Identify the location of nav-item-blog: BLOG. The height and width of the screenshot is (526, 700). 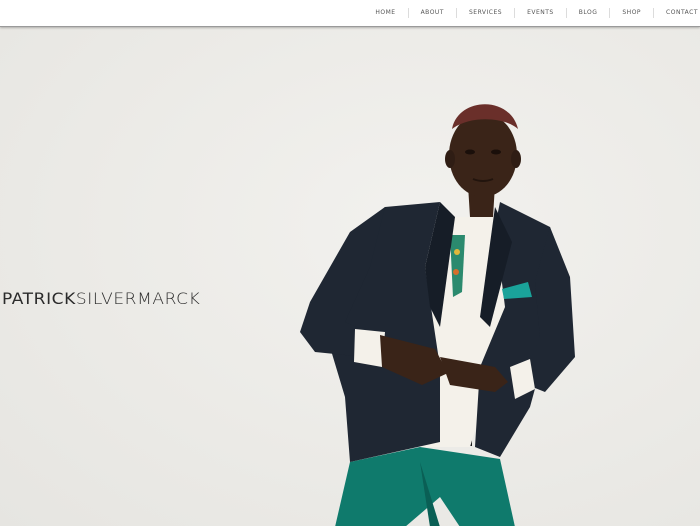
(587, 13).